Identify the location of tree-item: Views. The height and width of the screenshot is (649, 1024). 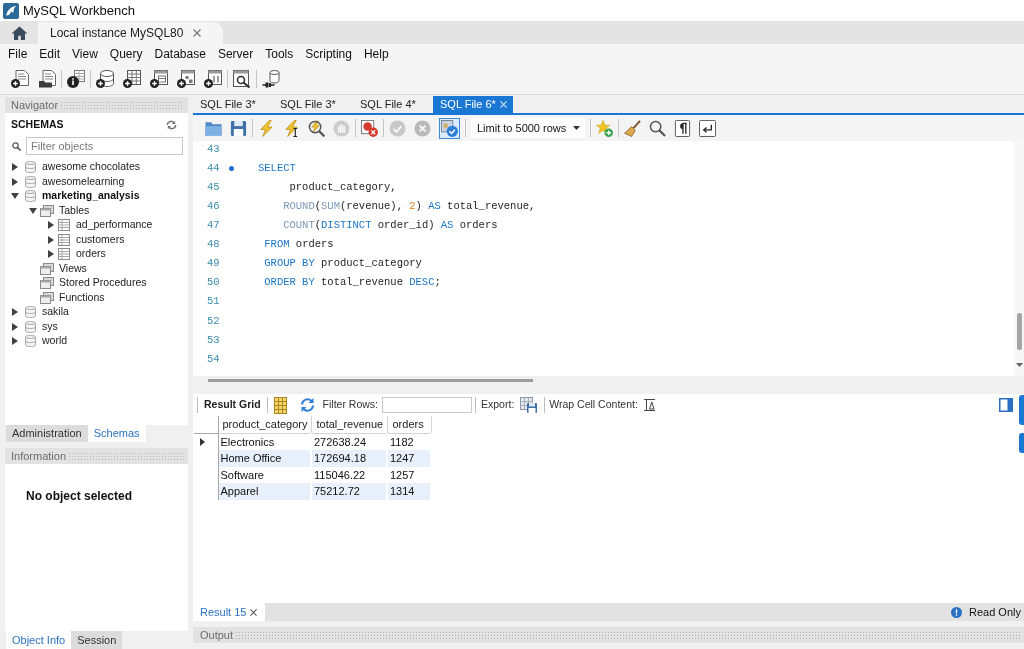
(73, 268).